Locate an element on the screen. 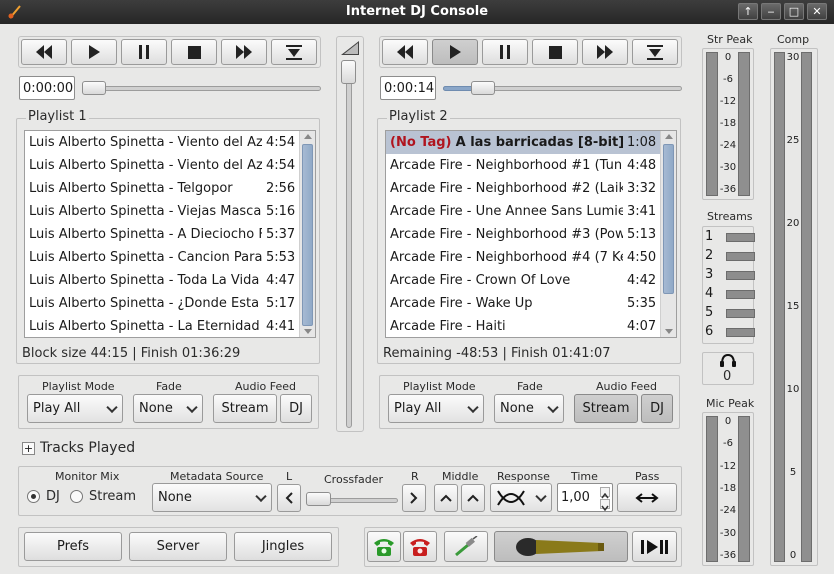 The height and width of the screenshot is (574, 834). playlist1-scrollbar is located at coordinates (307, 234).